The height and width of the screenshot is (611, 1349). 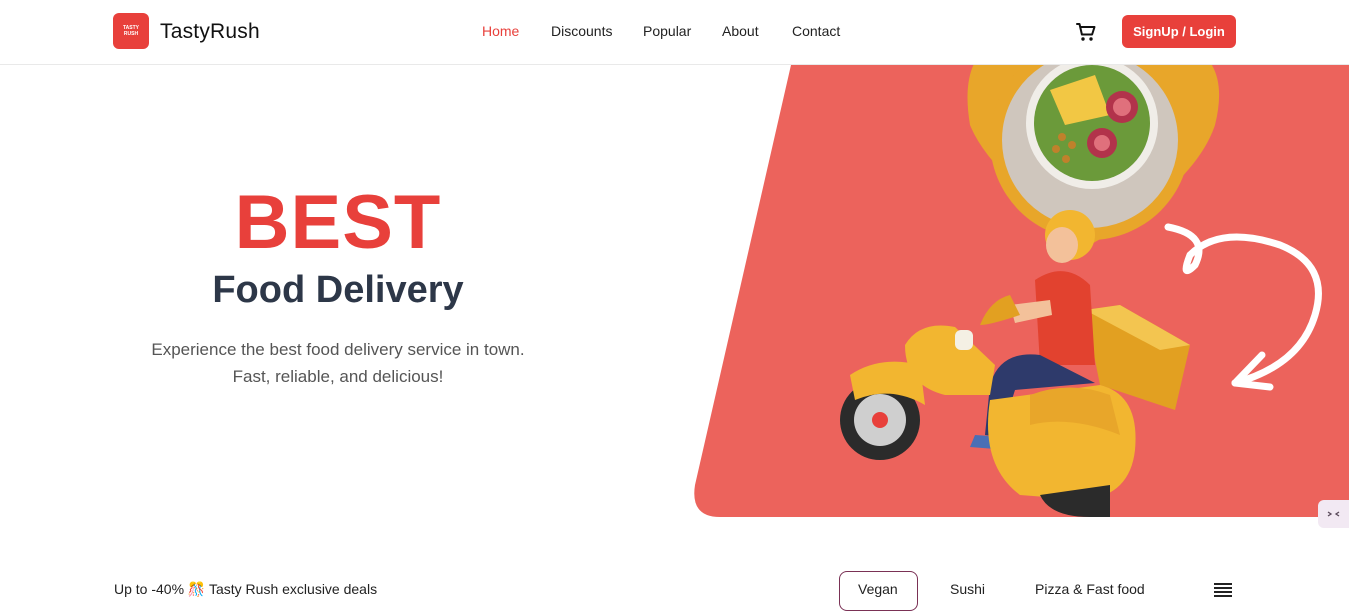 What do you see at coordinates (338, 290) in the screenshot?
I see `hero-subtitle: Food Delivery` at bounding box center [338, 290].